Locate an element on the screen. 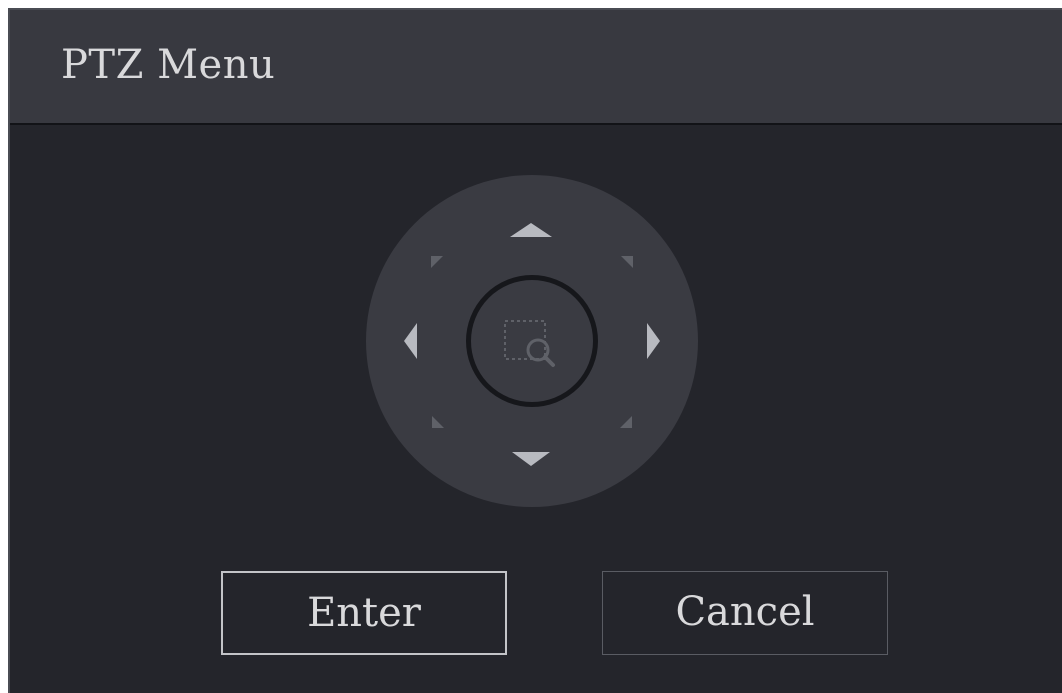  arrow-up-right-icon is located at coordinates (627, 262).